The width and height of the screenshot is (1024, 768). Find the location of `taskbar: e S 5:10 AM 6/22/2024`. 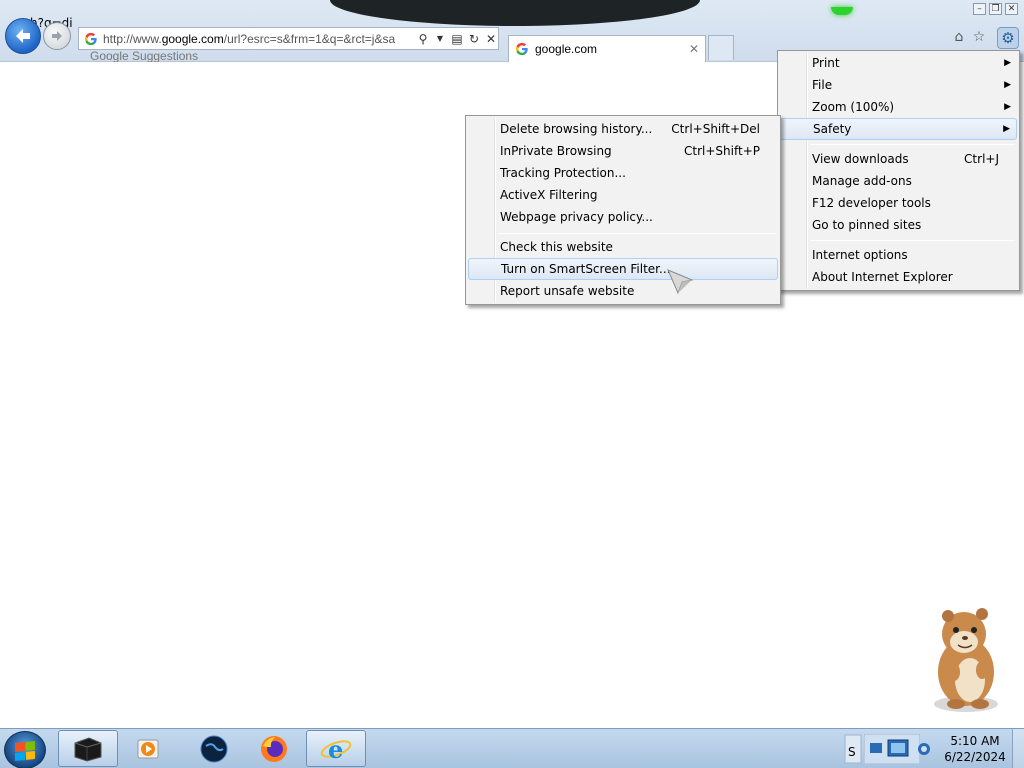

taskbar: e S 5:10 AM 6/22/2024 is located at coordinates (512, 748).